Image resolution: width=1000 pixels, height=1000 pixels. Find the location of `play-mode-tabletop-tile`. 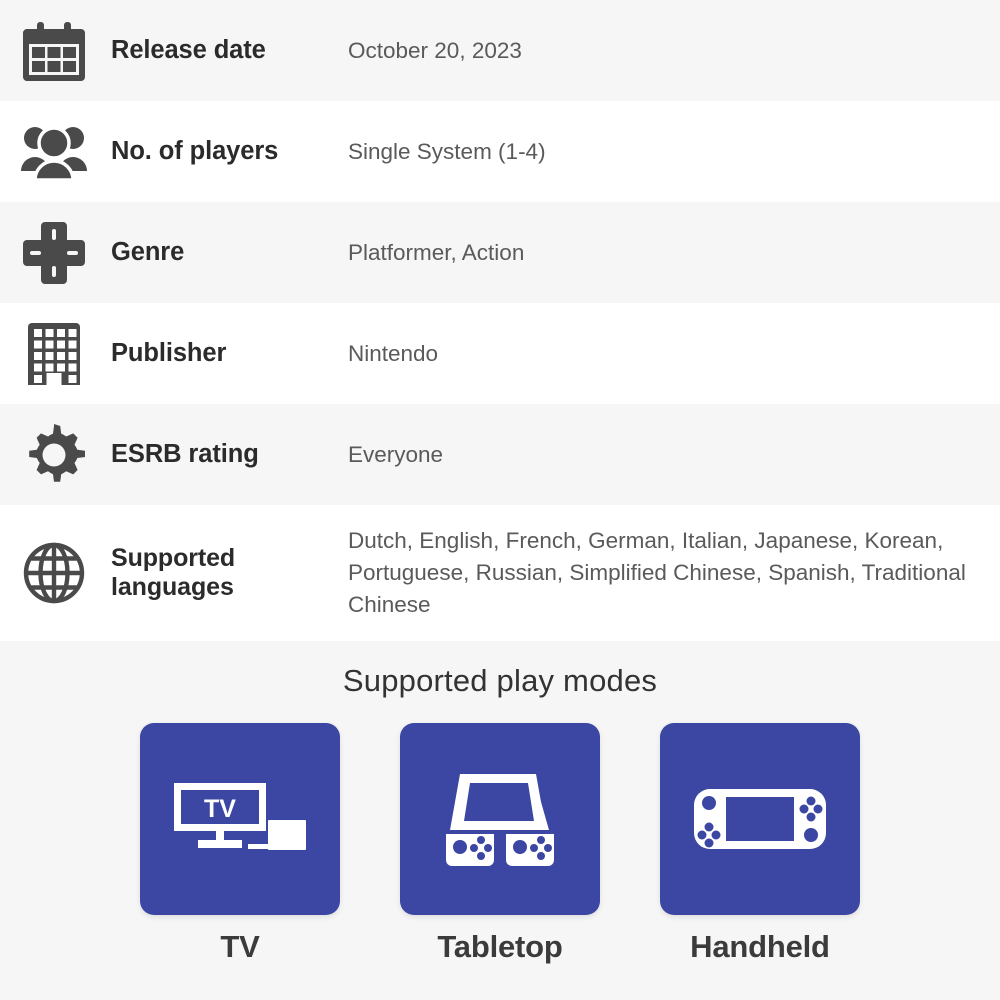

play-mode-tabletop-tile is located at coordinates (500, 819).